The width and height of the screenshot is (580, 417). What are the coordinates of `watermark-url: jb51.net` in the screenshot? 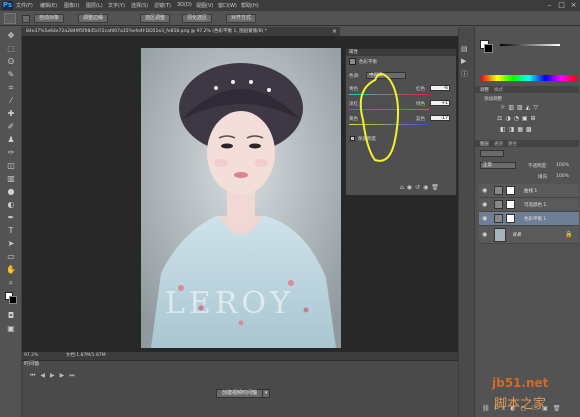 It's located at (520, 383).